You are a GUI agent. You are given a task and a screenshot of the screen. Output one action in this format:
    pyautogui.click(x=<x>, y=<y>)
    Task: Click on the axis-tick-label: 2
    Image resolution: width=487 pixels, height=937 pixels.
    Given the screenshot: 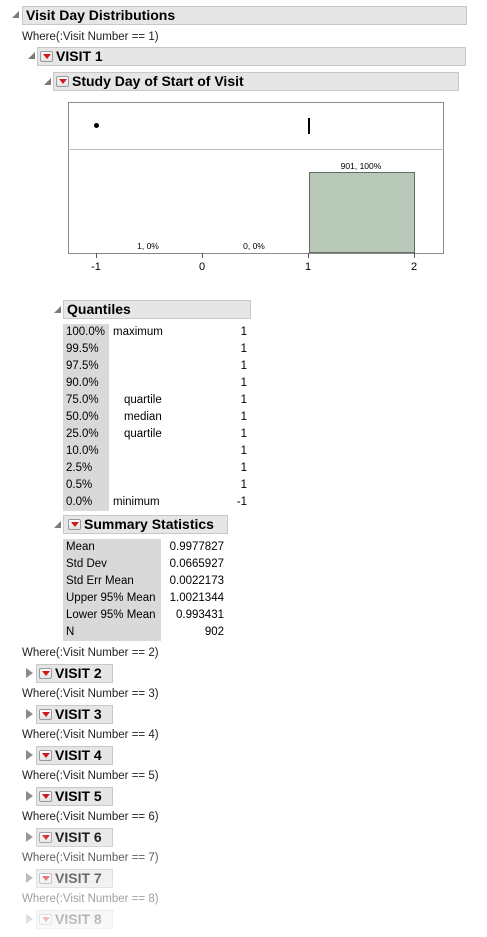 What is the action you would take?
    pyautogui.click(x=414, y=267)
    